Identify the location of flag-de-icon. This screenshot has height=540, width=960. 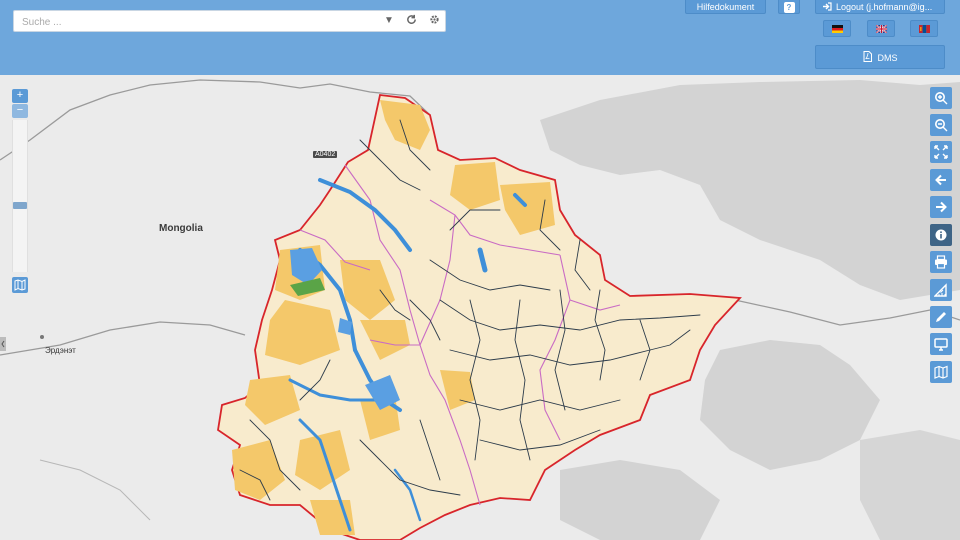
(837, 29).